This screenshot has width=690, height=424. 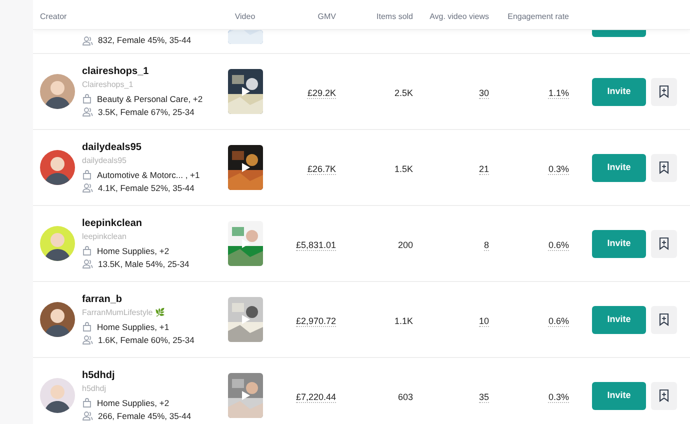 What do you see at coordinates (245, 16) in the screenshot?
I see `column-header: Video` at bounding box center [245, 16].